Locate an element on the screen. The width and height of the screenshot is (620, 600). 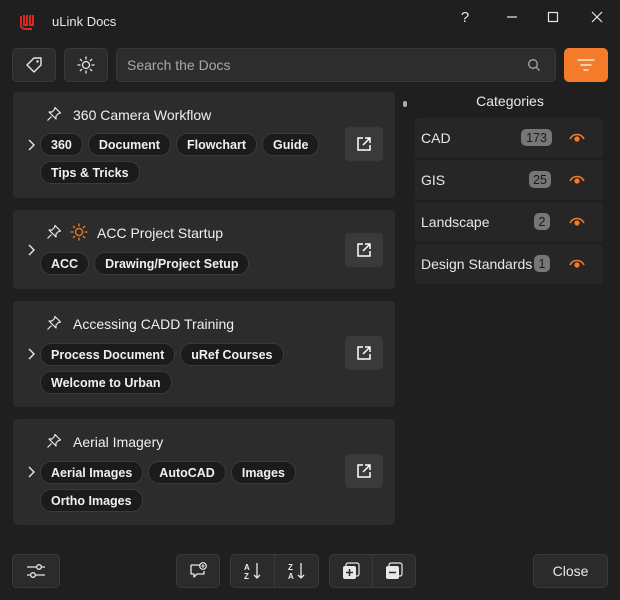
category-count-badge: 25 is located at coordinates (540, 179).